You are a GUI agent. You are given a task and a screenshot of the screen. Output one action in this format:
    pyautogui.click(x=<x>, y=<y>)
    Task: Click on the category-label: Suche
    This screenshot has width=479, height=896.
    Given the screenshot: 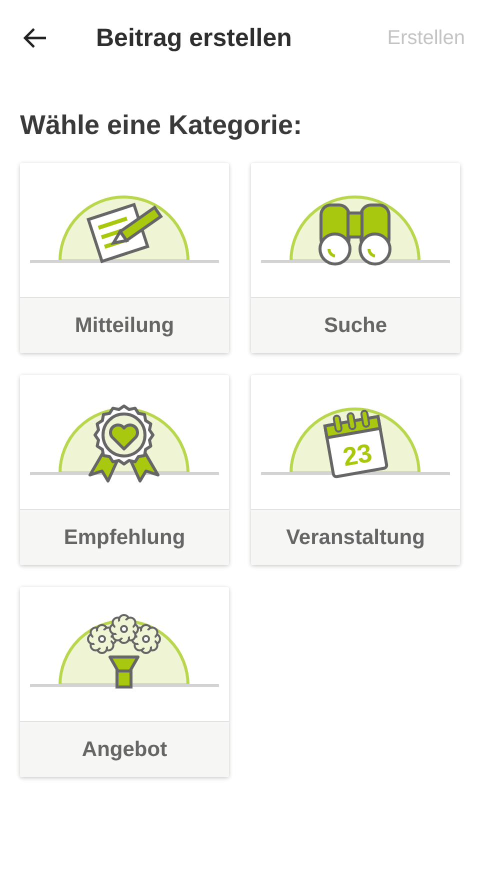 What is the action you would take?
    pyautogui.click(x=355, y=325)
    